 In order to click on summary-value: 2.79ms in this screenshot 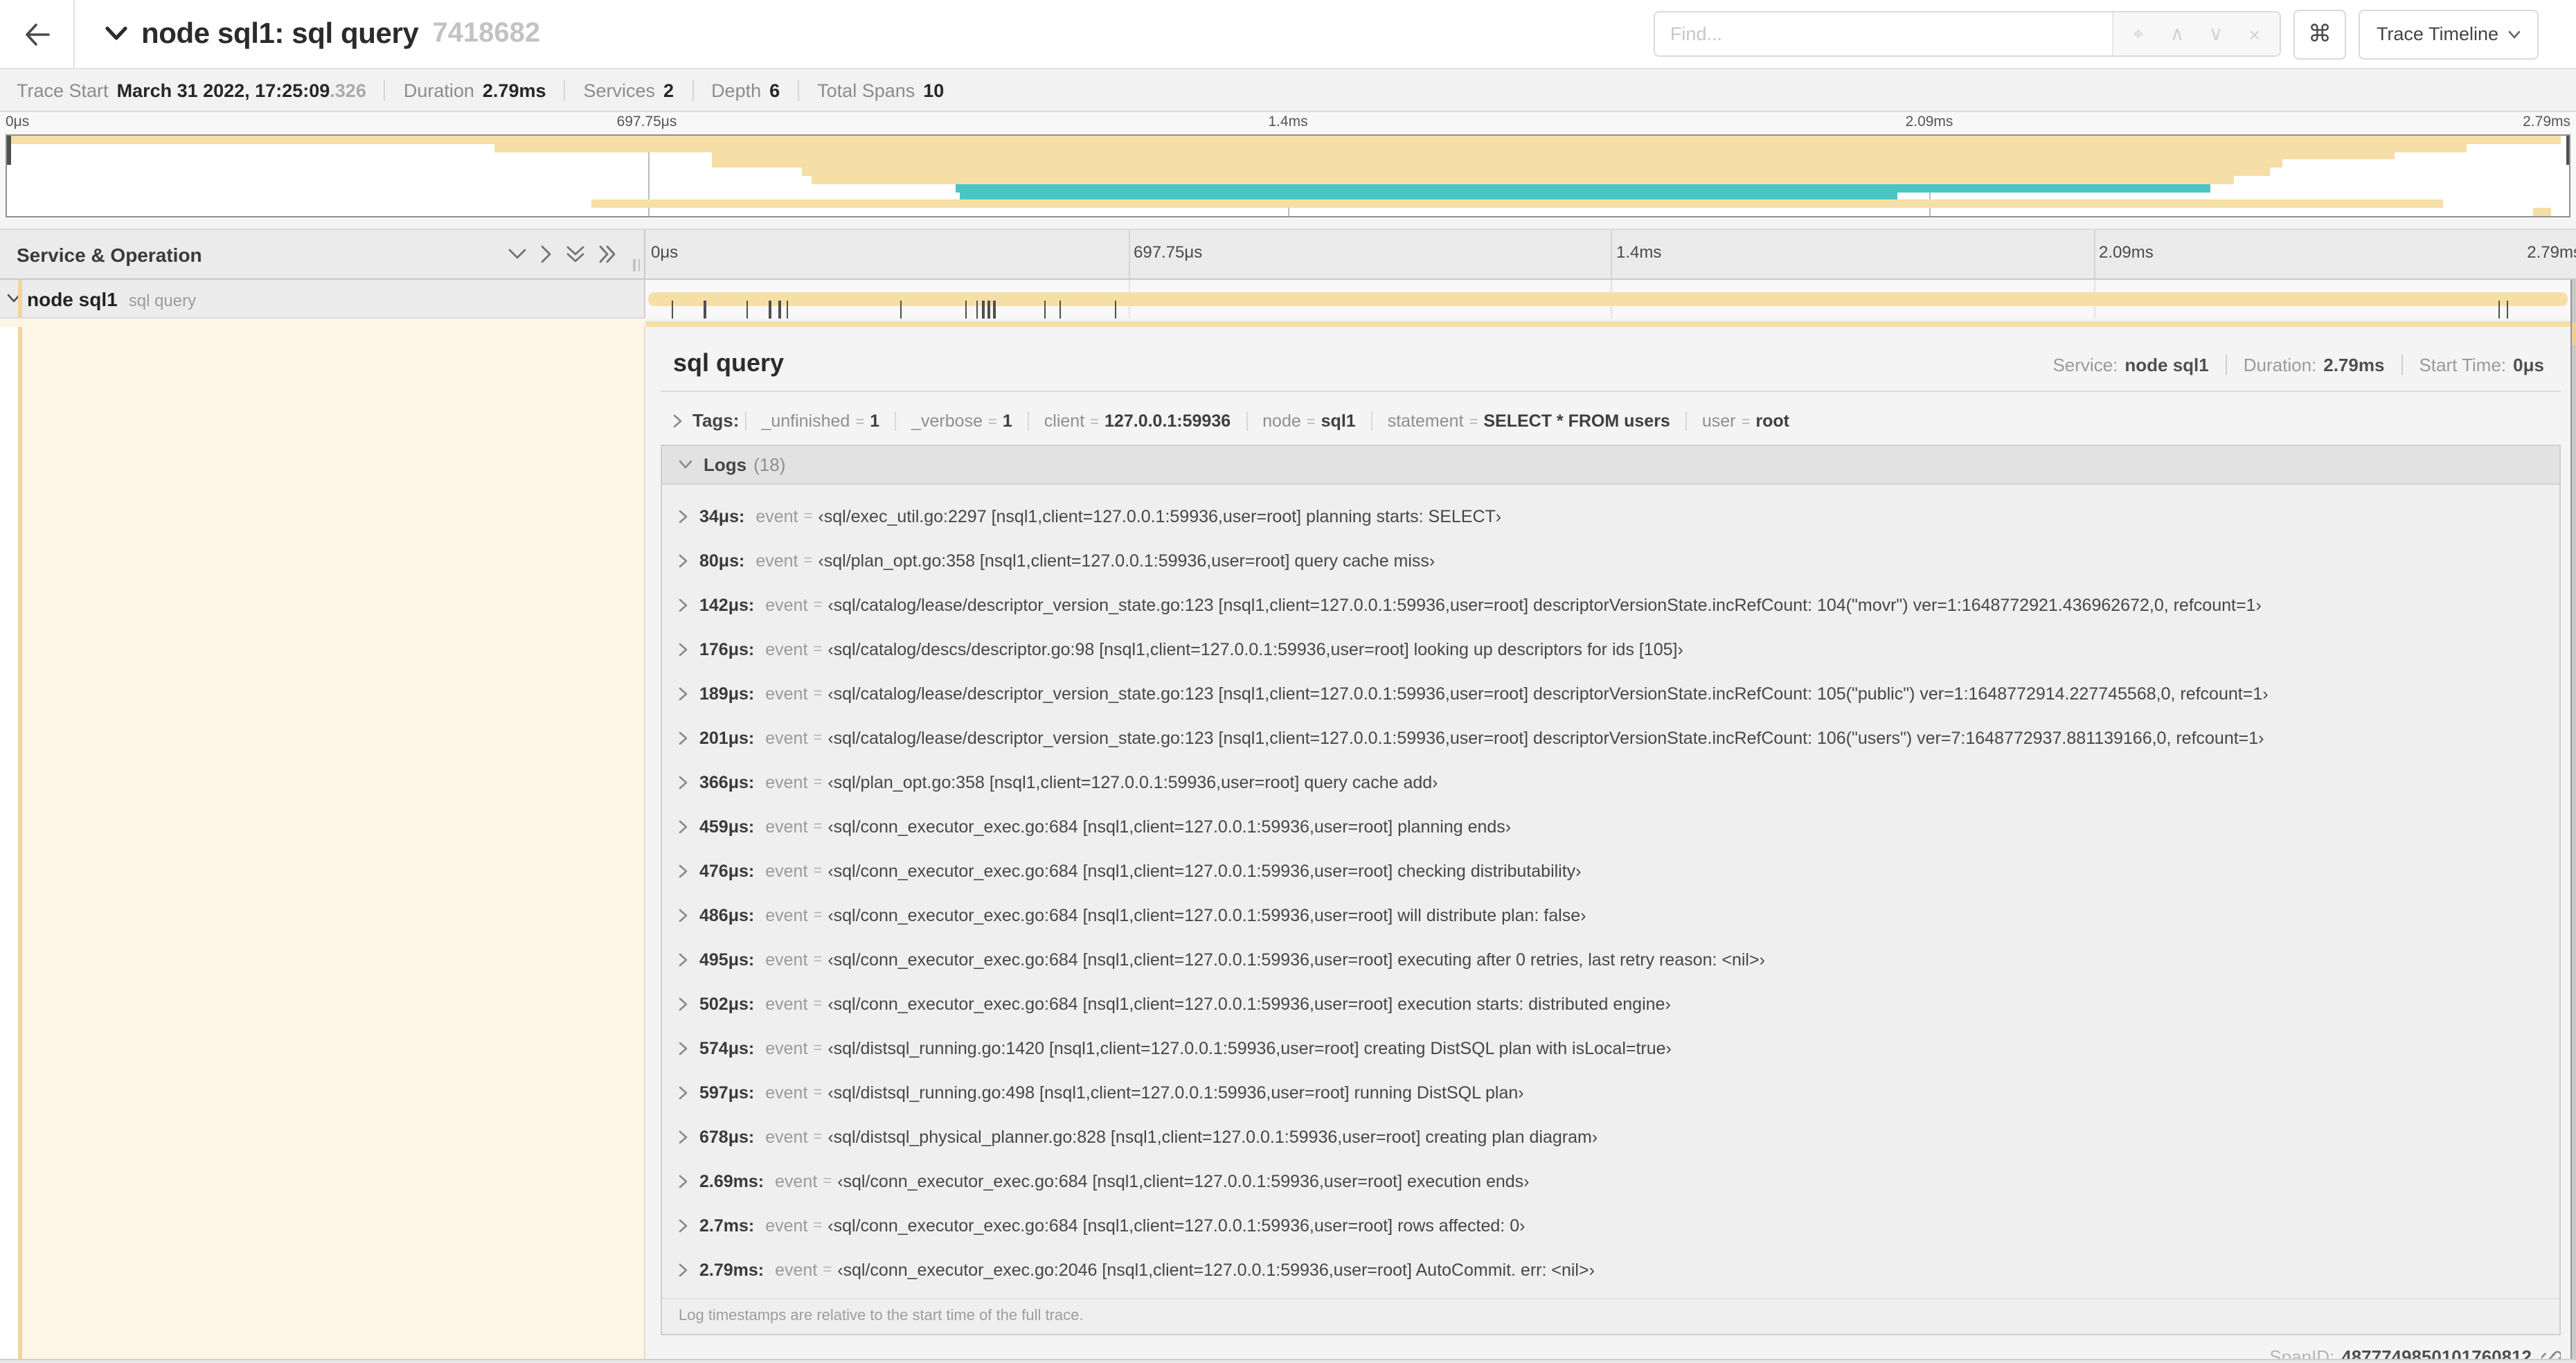, I will do `click(514, 90)`.